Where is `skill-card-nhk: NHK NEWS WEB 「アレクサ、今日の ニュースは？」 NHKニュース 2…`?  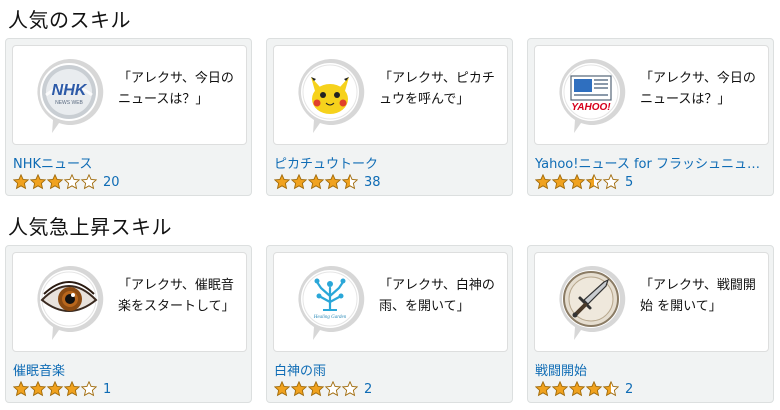
skill-card-nhk: NHK NEWS WEB 「アレクサ、今日の ニュースは？」 NHKニュース 2… is located at coordinates (128, 117).